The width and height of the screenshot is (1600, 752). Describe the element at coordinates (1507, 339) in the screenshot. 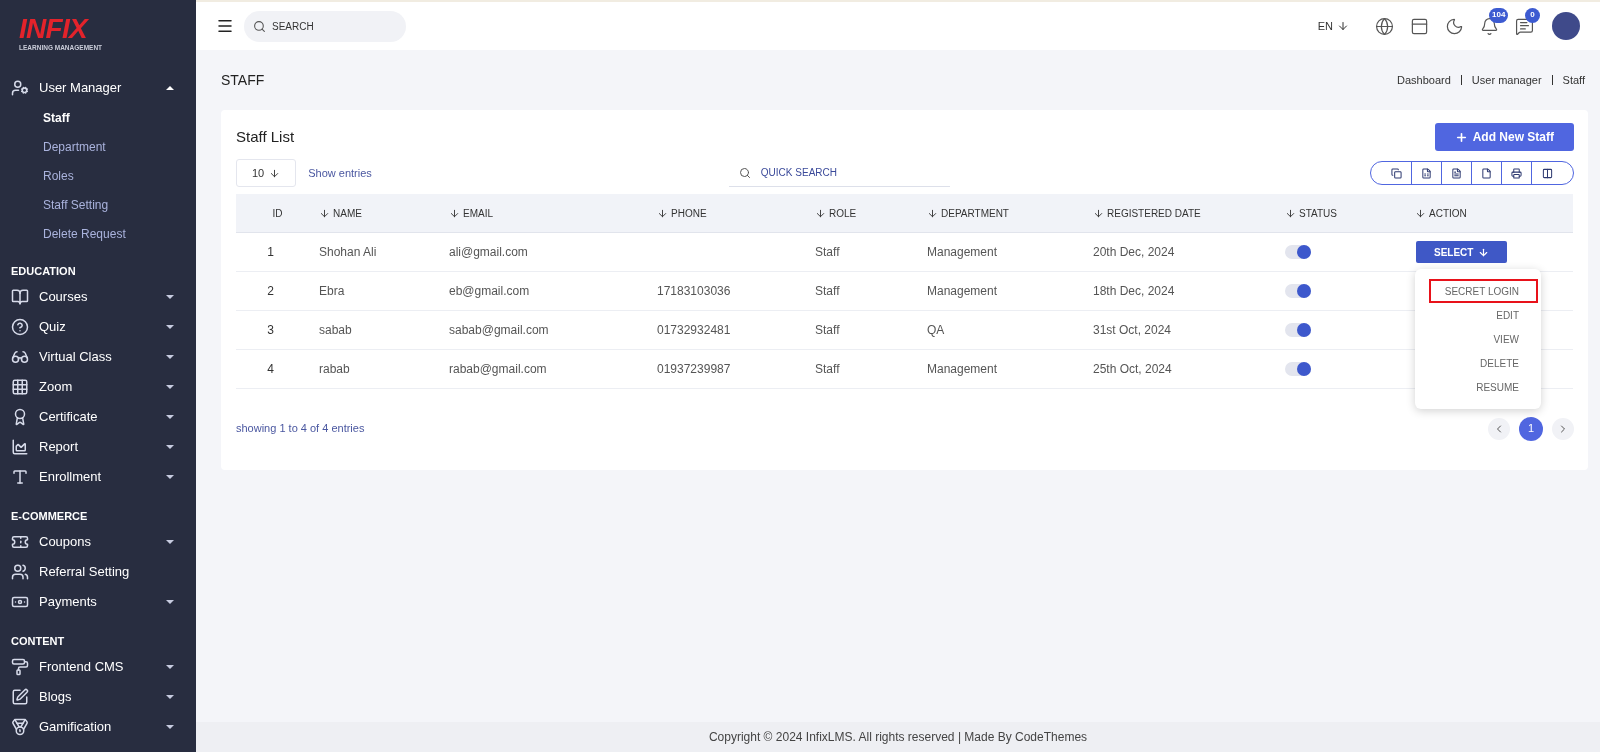

I see `menu-item: VIEW` at that location.